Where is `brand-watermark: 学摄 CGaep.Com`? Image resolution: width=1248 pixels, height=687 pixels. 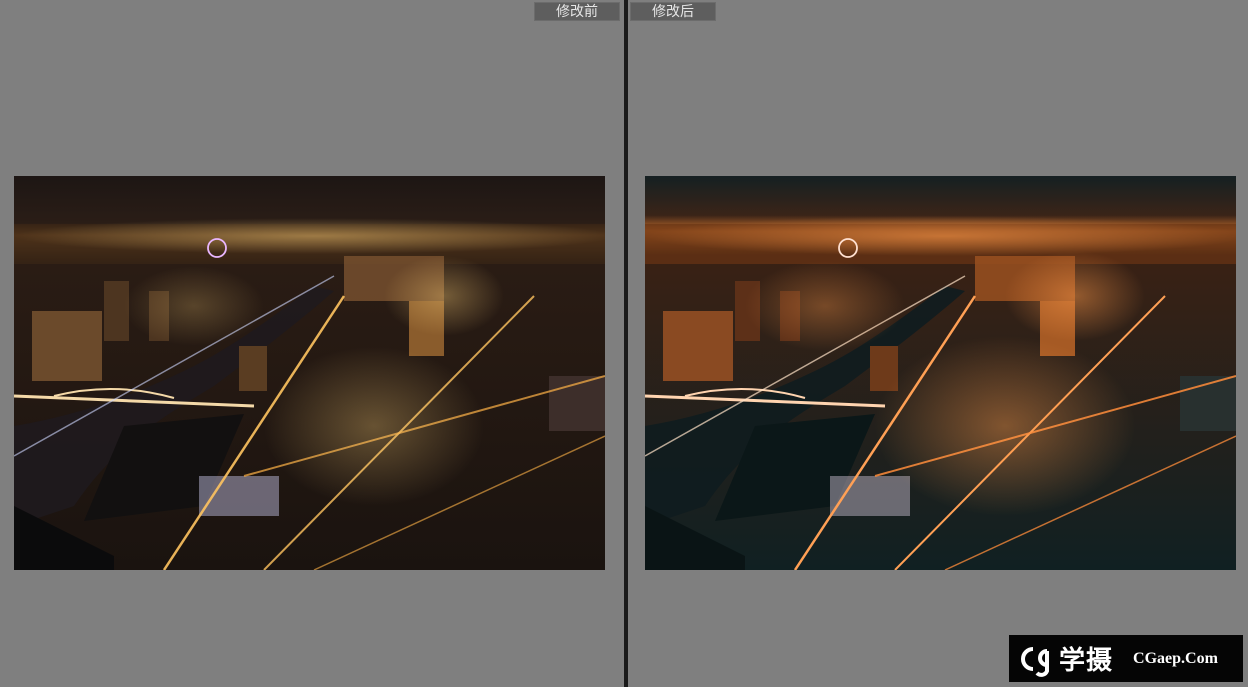 brand-watermark: 学摄 CGaep.Com is located at coordinates (1126, 658).